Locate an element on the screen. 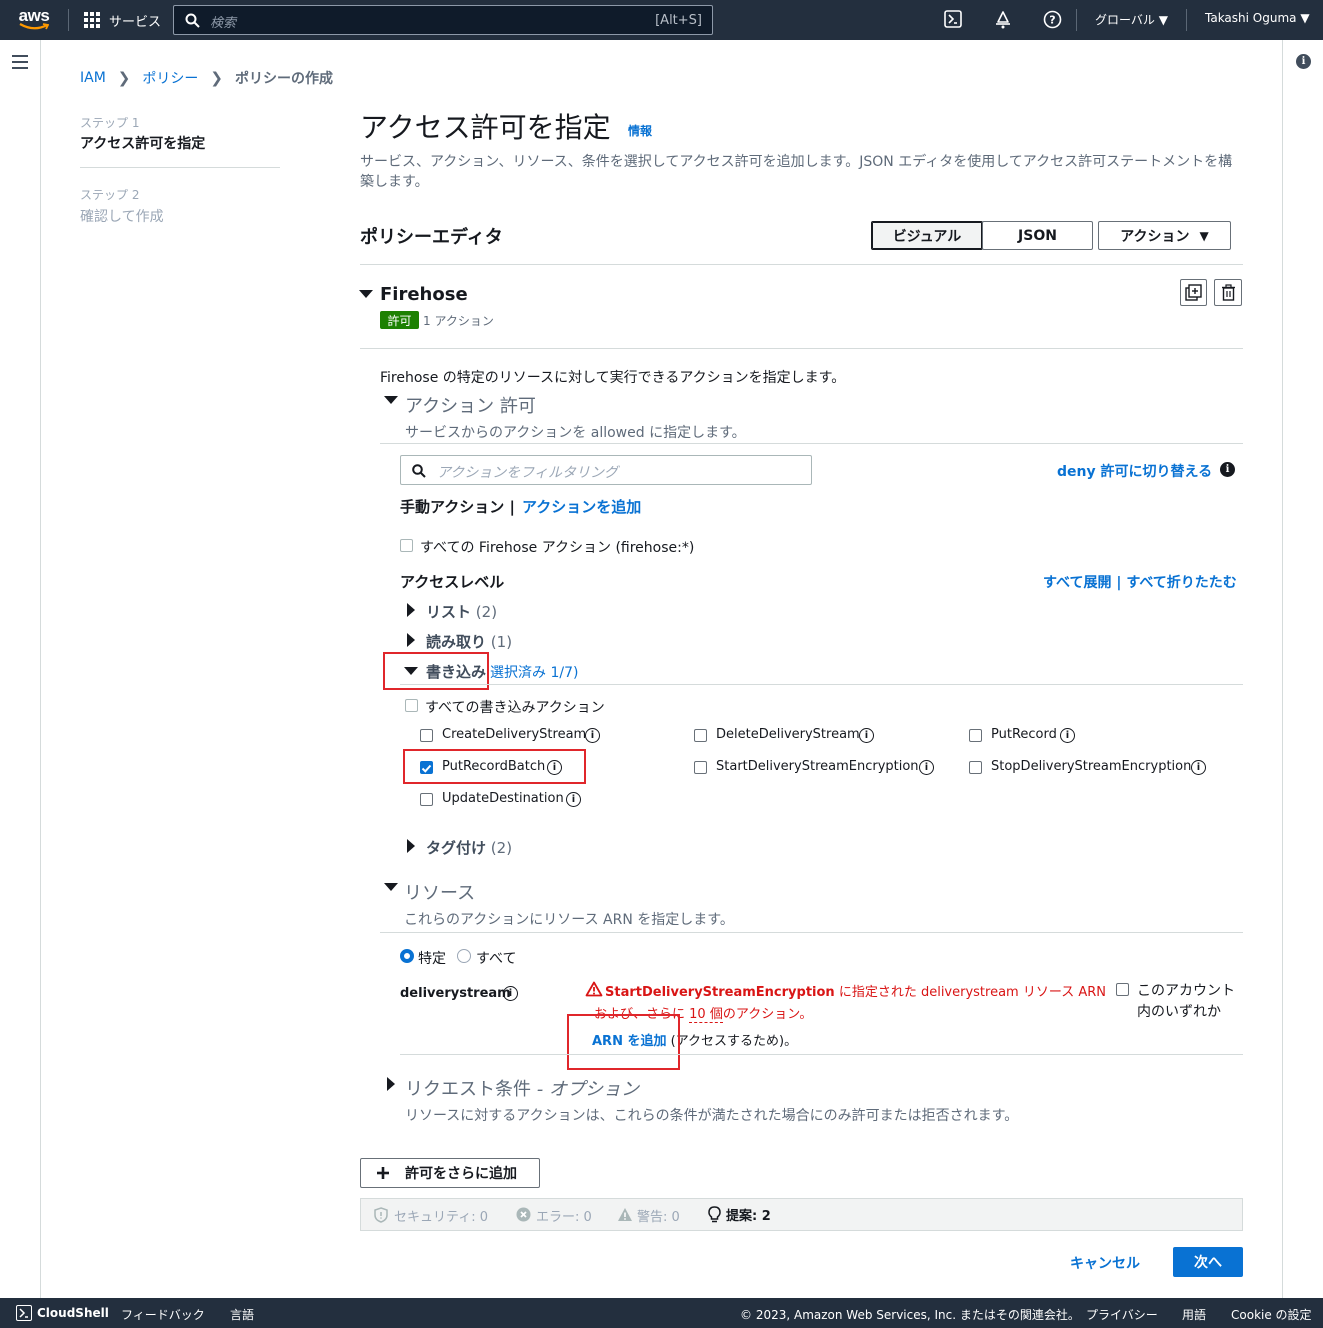  duplicate-button is located at coordinates (1193, 292).